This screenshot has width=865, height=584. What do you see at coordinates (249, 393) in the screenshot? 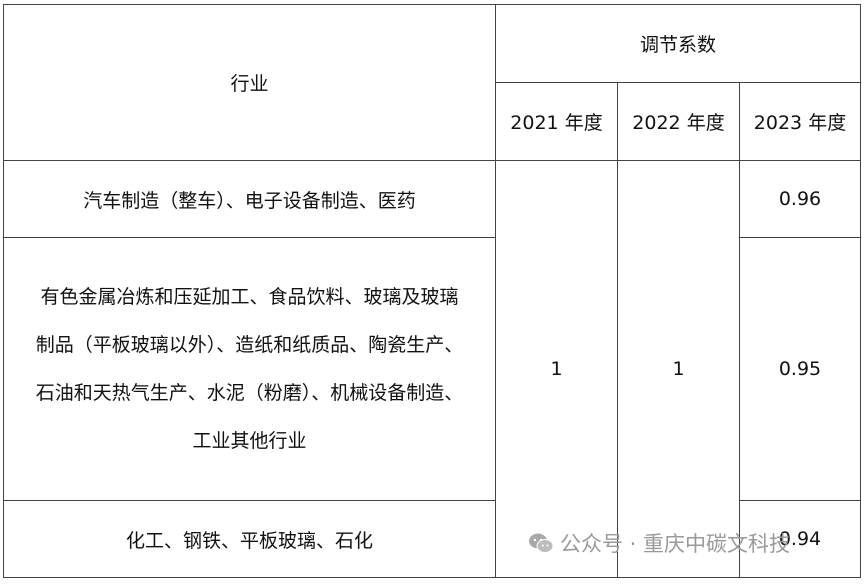
I see `industry-line: 石油和天热气生产、水泥（粉磨）、机械设备制造、` at bounding box center [249, 393].